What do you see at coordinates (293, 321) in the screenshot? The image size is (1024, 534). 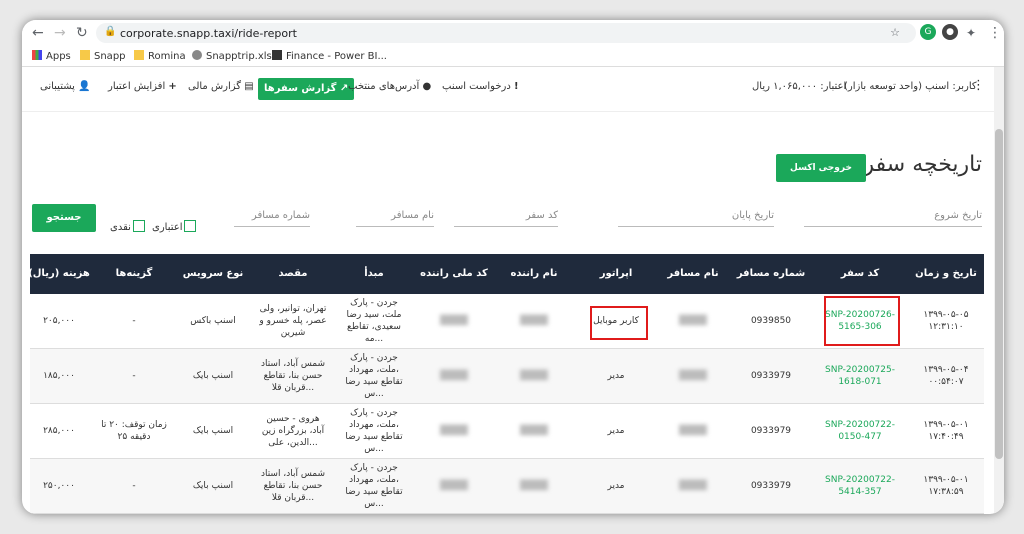 I see `cell-destination: تهران، توانیر، ولی عصر، پله خسرو و شیرین` at bounding box center [293, 321].